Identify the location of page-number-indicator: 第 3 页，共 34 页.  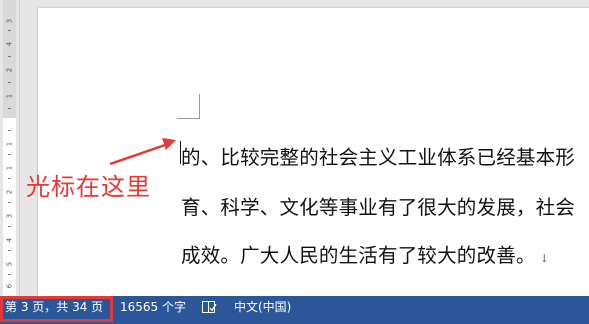
(56, 309).